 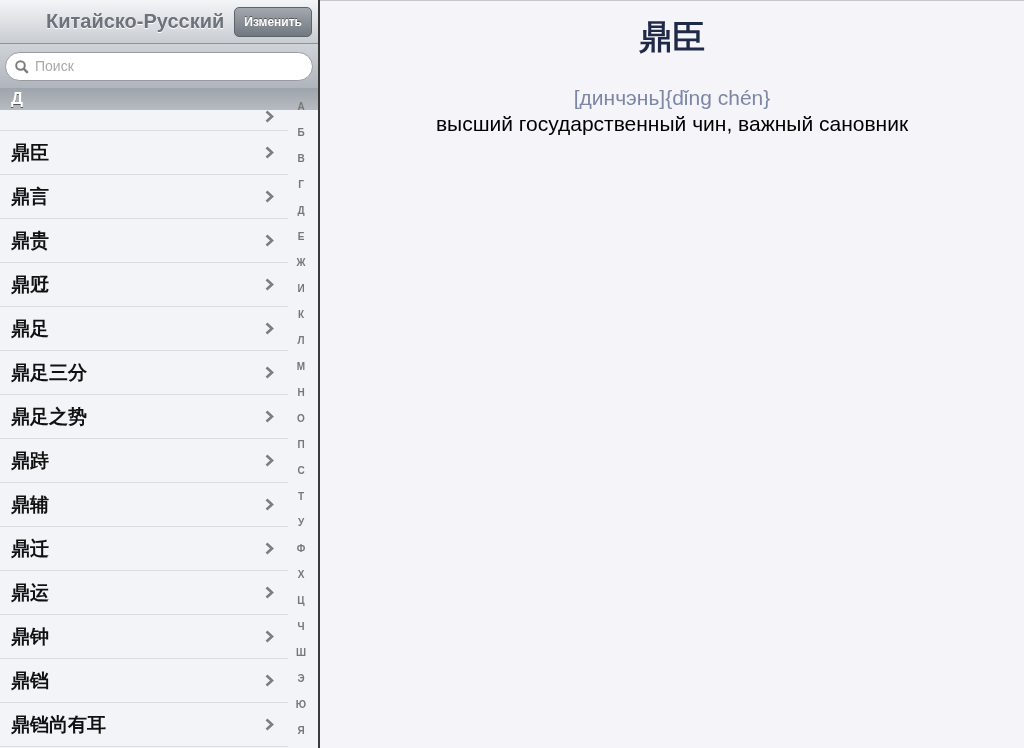 I want to click on list-item: 鼎铛尚有耳, so click(x=144, y=725).